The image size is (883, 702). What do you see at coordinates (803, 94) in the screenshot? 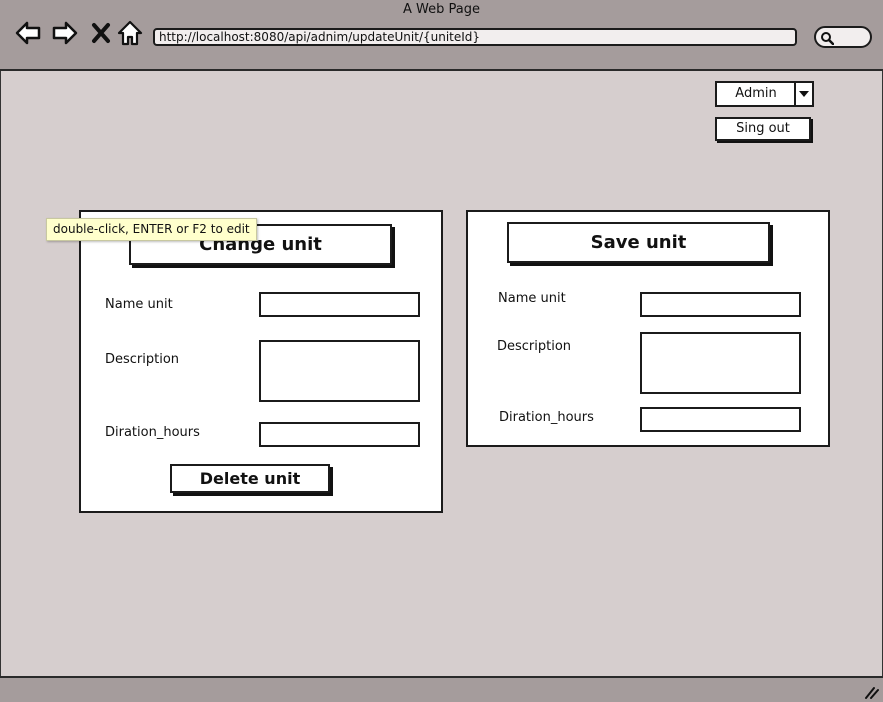
I see `chevron-down-icon` at bounding box center [803, 94].